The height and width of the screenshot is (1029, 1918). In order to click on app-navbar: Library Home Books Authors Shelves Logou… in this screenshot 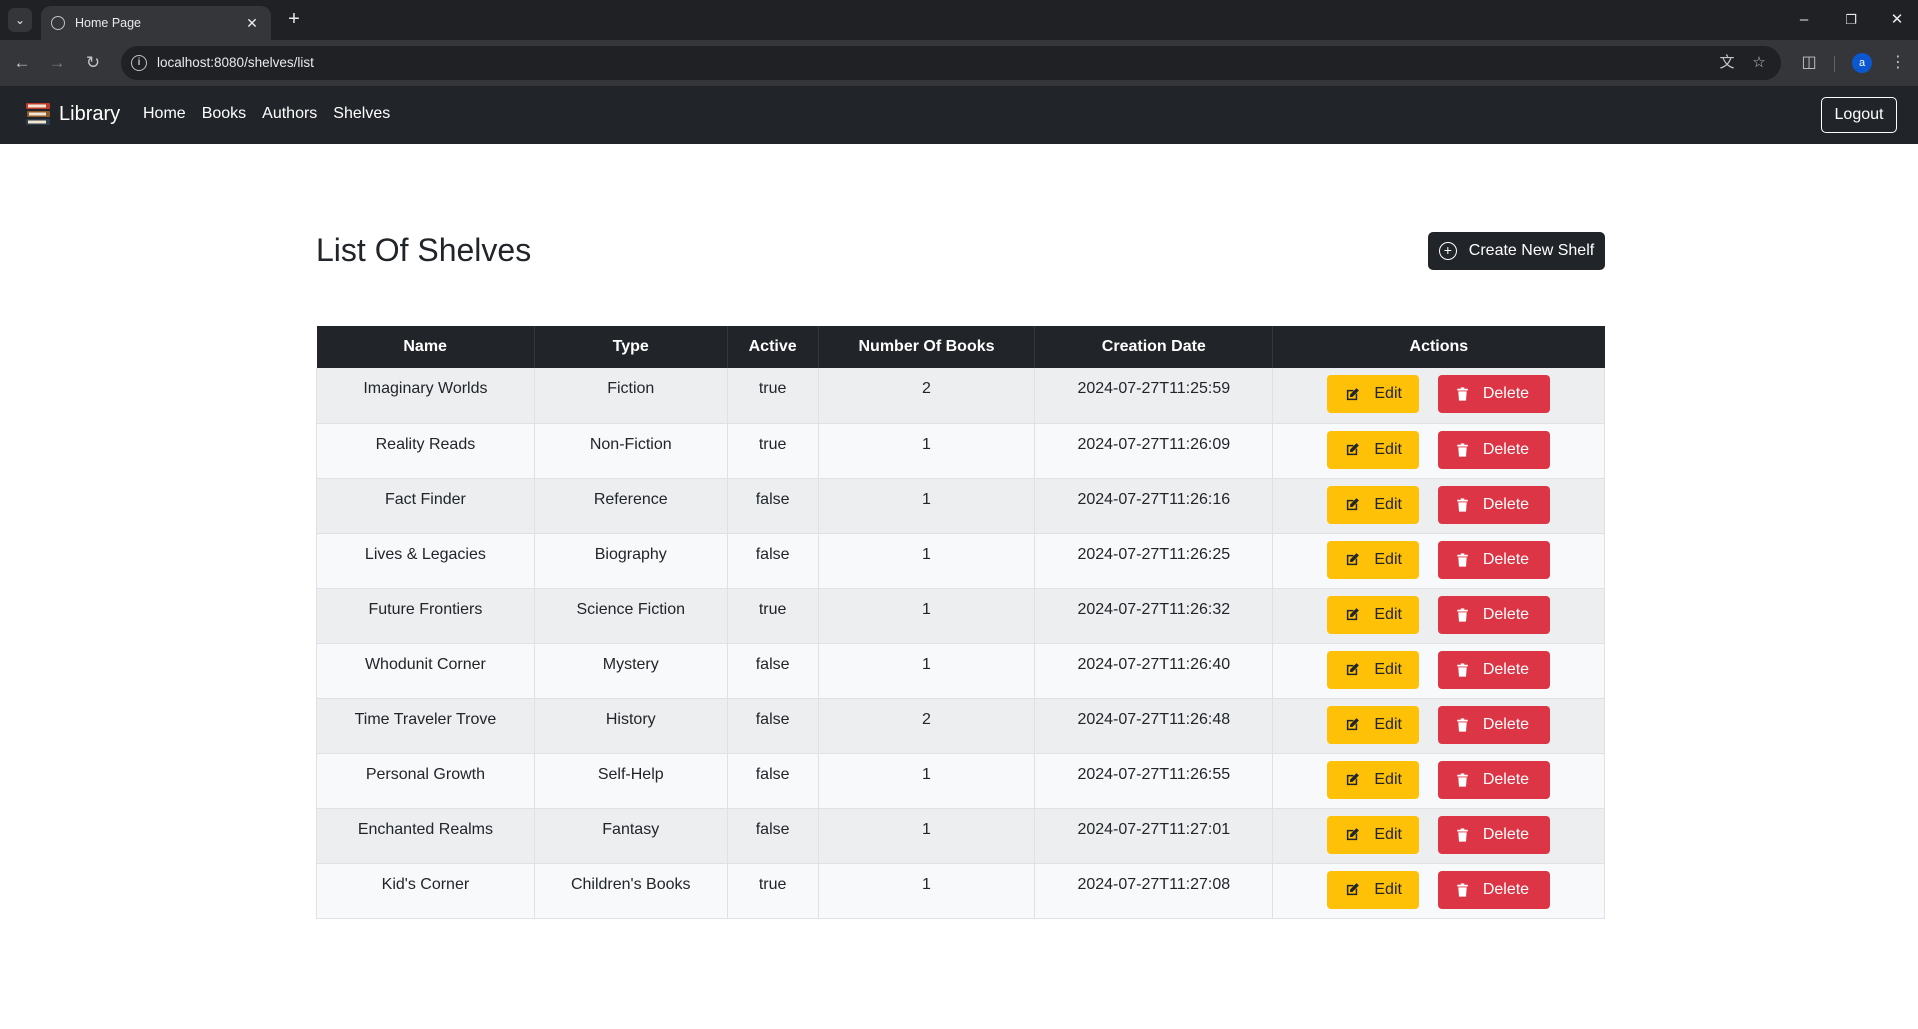, I will do `click(959, 115)`.